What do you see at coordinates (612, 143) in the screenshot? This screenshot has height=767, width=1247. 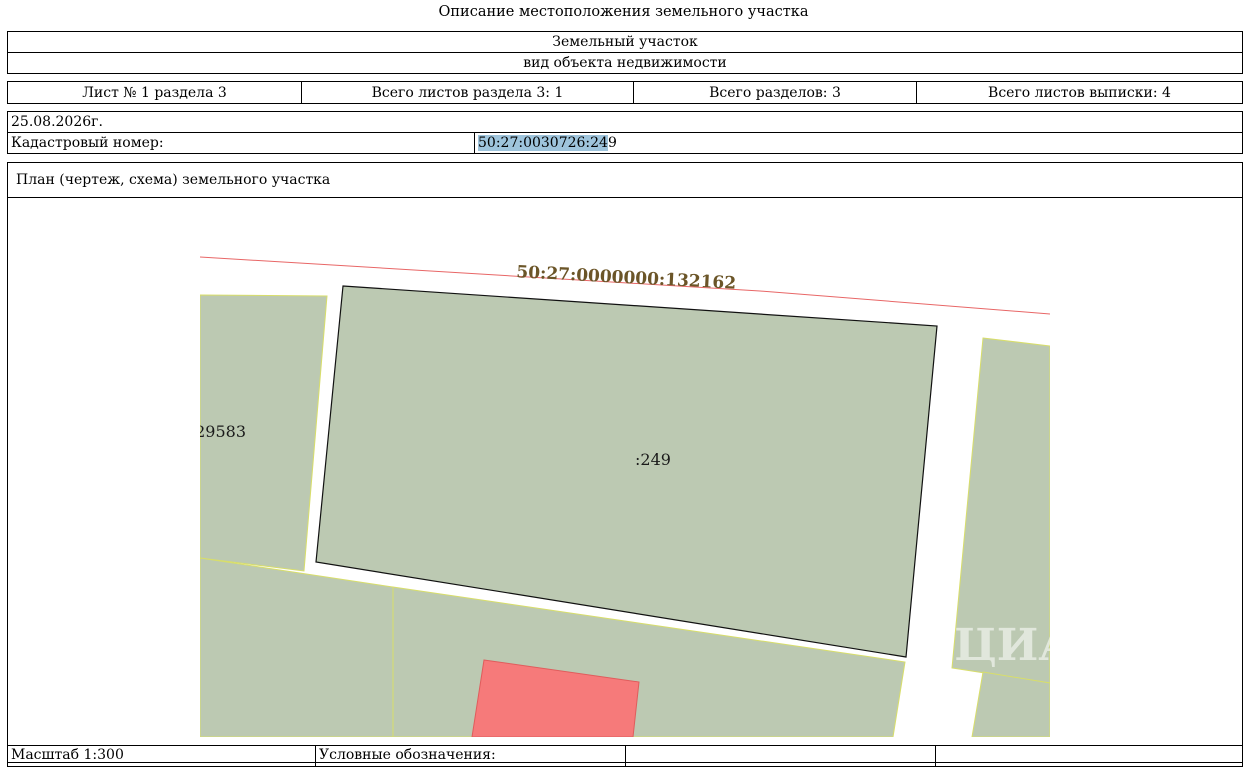 I see `cadastral-number-tail: 9` at bounding box center [612, 143].